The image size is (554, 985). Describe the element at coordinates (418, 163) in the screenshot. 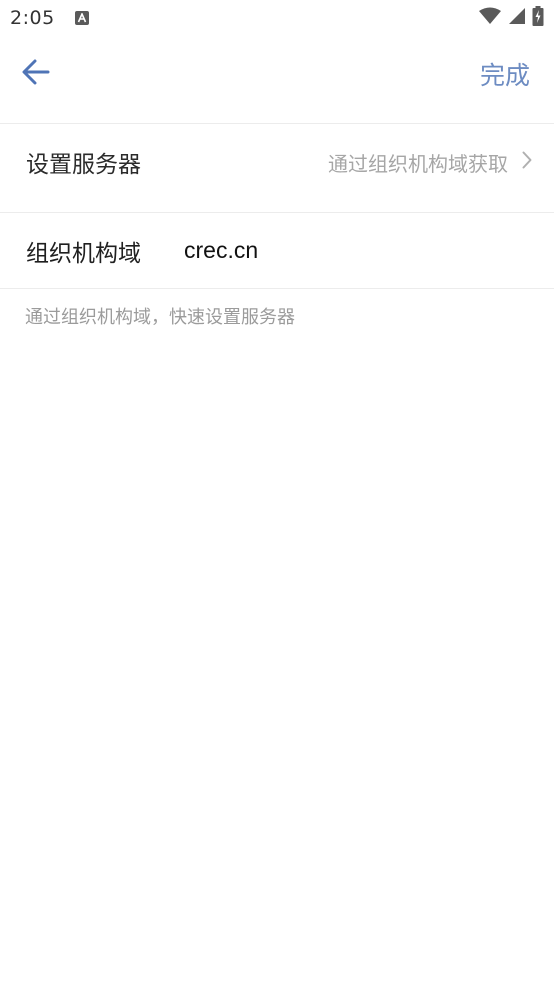

I see `set-server-value: 通过组织机构域获取` at that location.